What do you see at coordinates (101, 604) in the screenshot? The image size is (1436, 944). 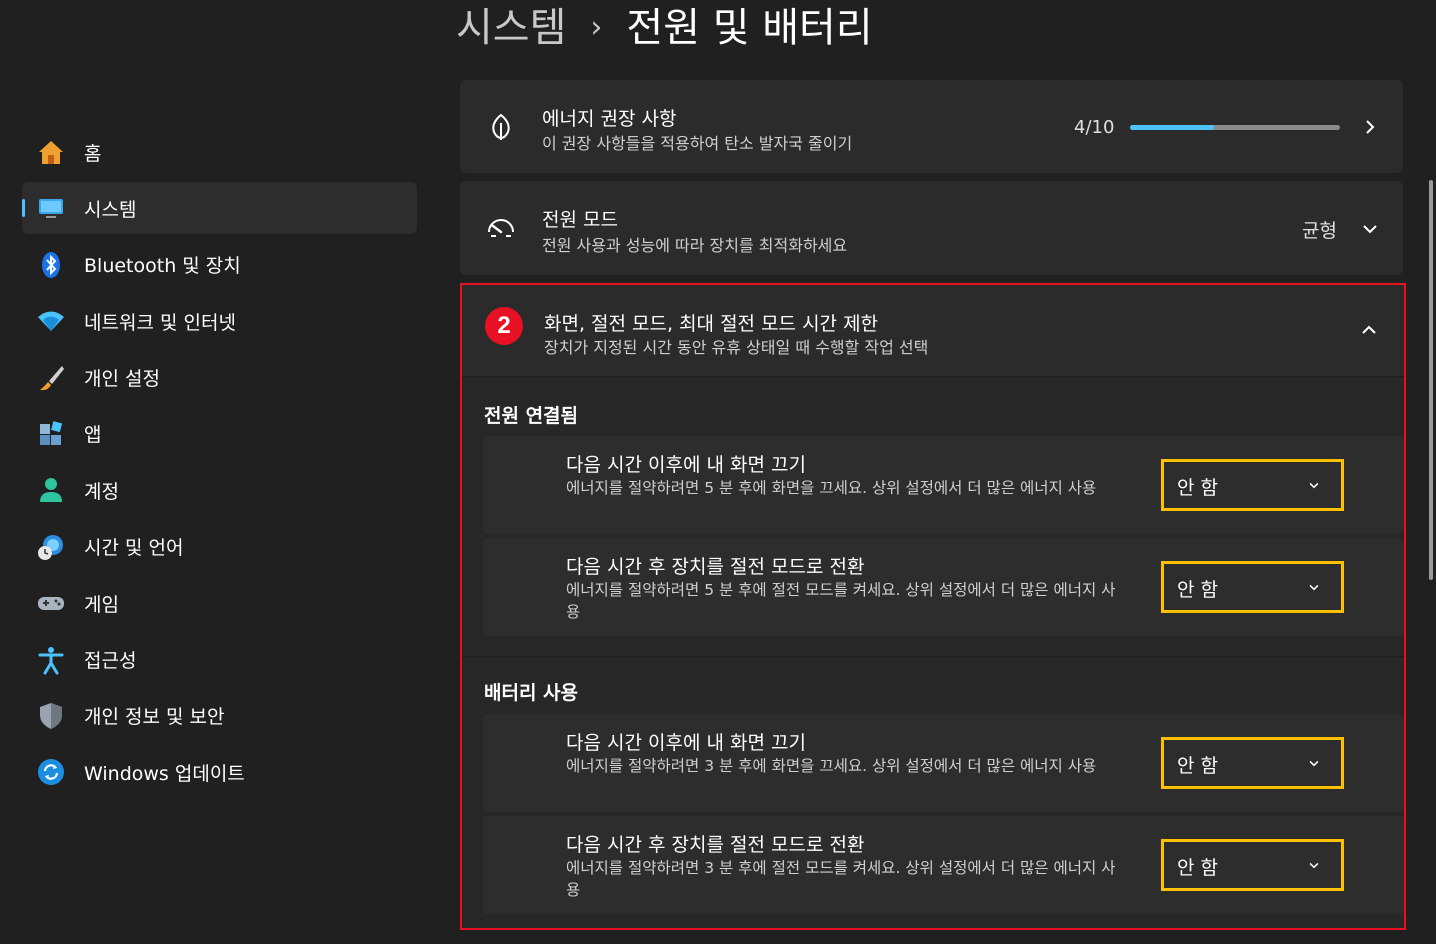 I see `sidebar-item-label: 게임` at bounding box center [101, 604].